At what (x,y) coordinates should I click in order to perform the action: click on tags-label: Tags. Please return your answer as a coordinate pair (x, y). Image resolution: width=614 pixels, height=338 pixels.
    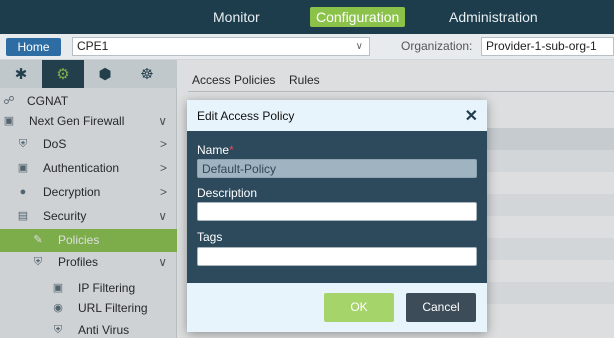
    Looking at the image, I should click on (210, 237).